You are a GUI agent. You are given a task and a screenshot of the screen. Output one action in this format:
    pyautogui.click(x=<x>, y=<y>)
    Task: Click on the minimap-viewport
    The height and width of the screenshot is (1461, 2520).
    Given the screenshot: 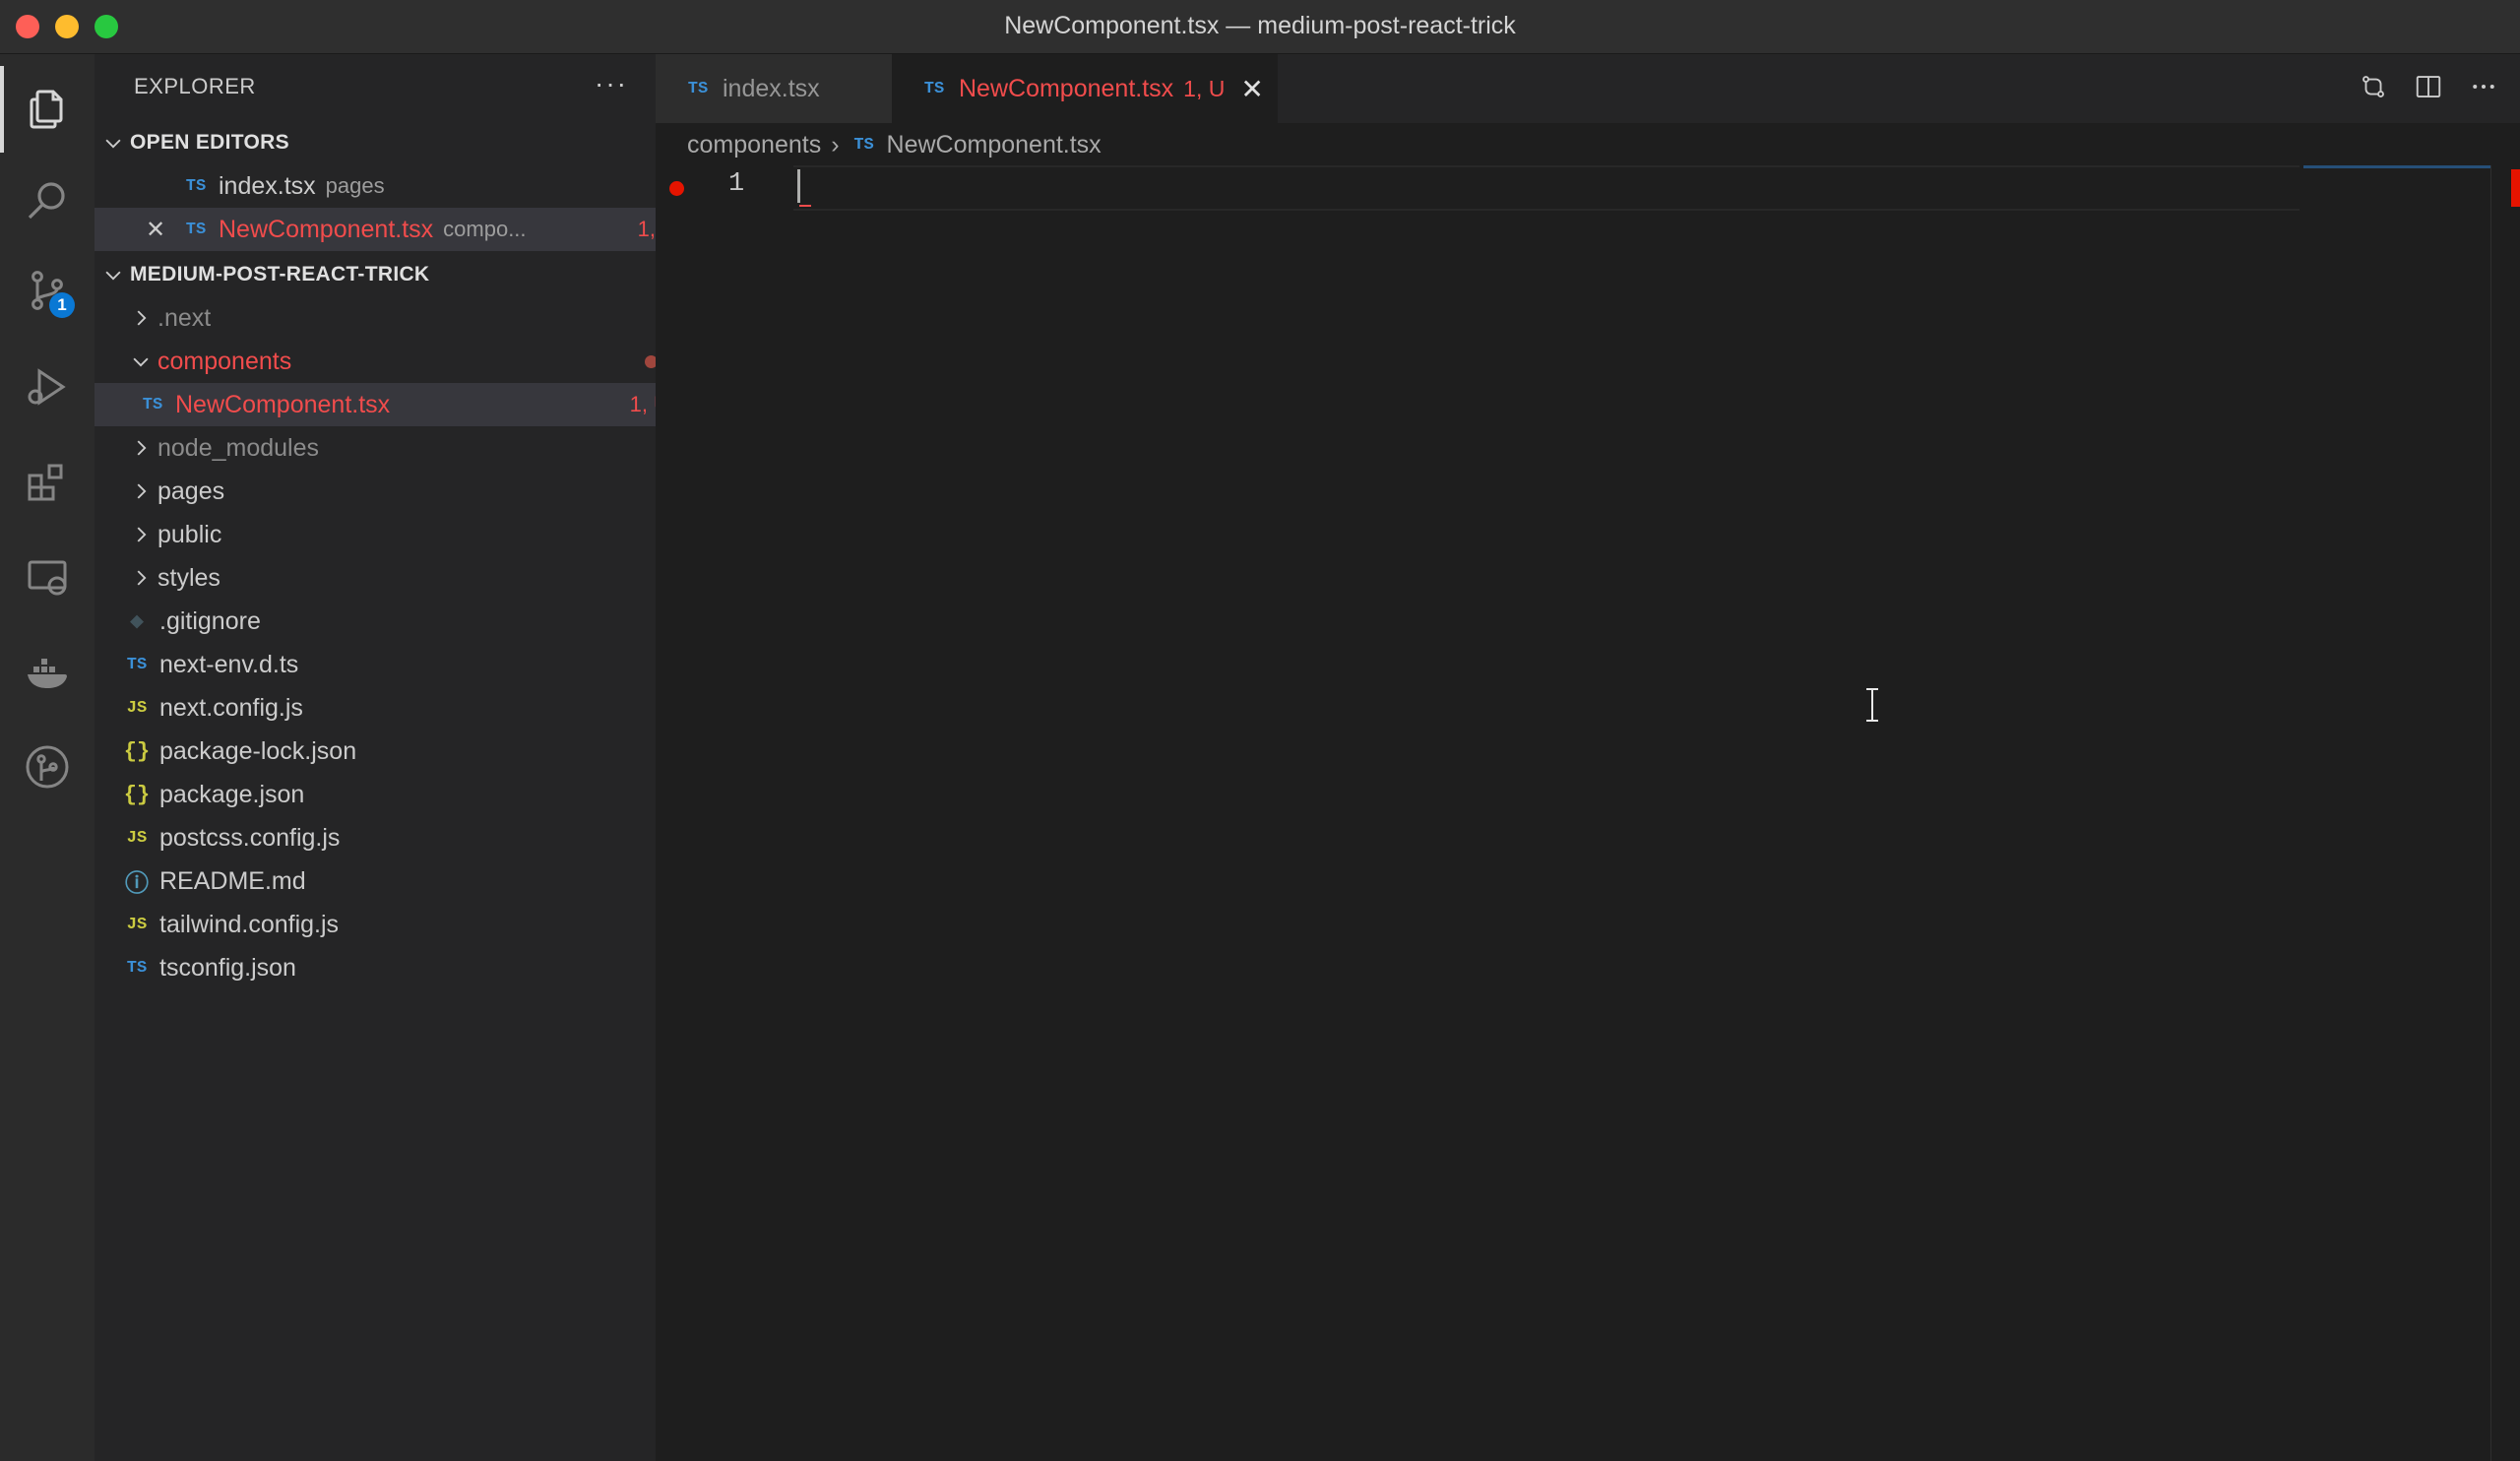 What is the action you would take?
    pyautogui.click(x=2396, y=166)
    